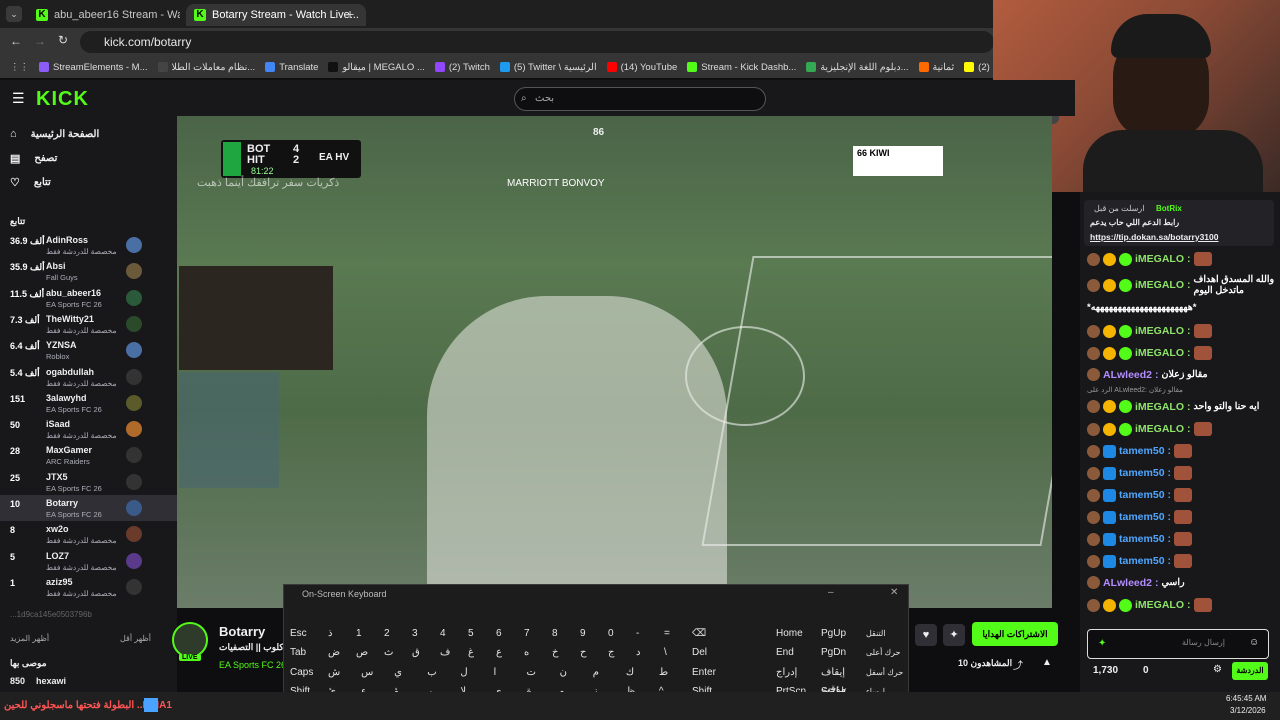 The image size is (1280, 720). Describe the element at coordinates (276, 15) in the screenshot. I see `tab-botarry: K Botarry Stream - Watch Live... ✕` at that location.